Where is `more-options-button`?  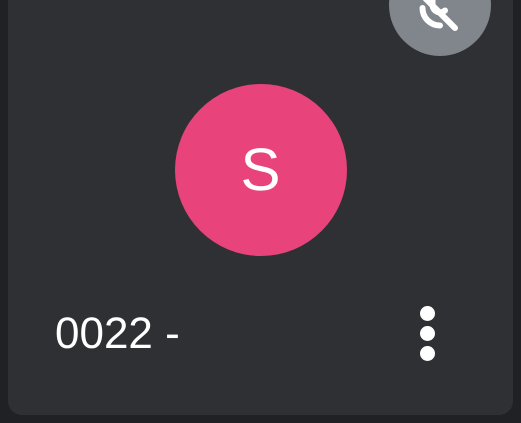
more-options-button is located at coordinates (427, 333).